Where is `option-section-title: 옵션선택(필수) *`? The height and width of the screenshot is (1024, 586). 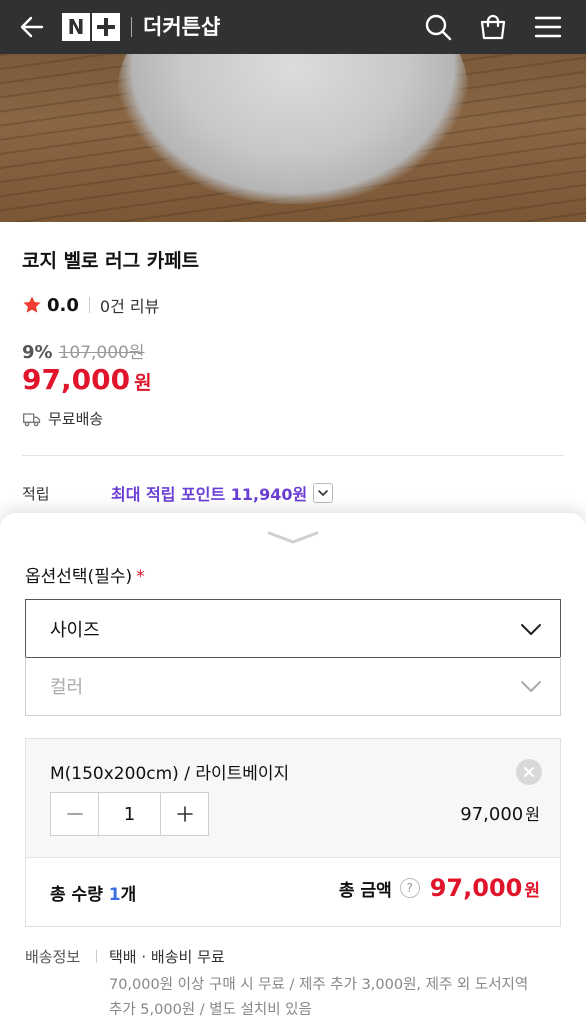 option-section-title: 옵션선택(필수) * is located at coordinates (85, 574).